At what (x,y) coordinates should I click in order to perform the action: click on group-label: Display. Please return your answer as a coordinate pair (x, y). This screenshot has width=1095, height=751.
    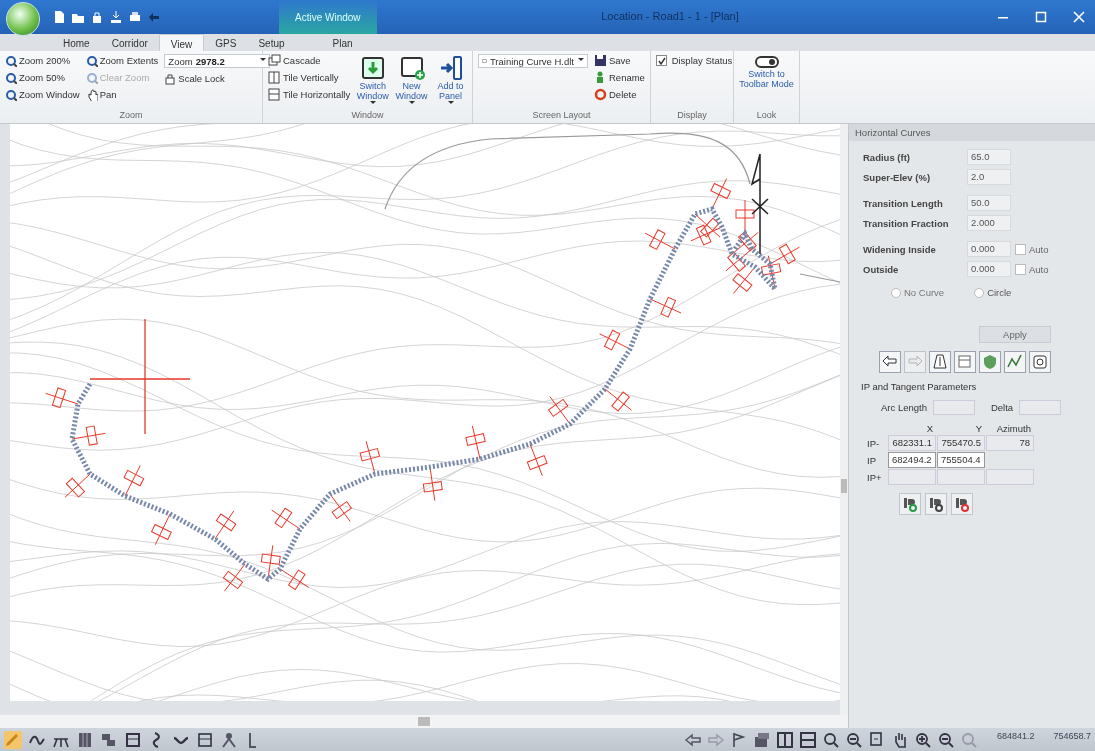
    Looking at the image, I should click on (692, 116).